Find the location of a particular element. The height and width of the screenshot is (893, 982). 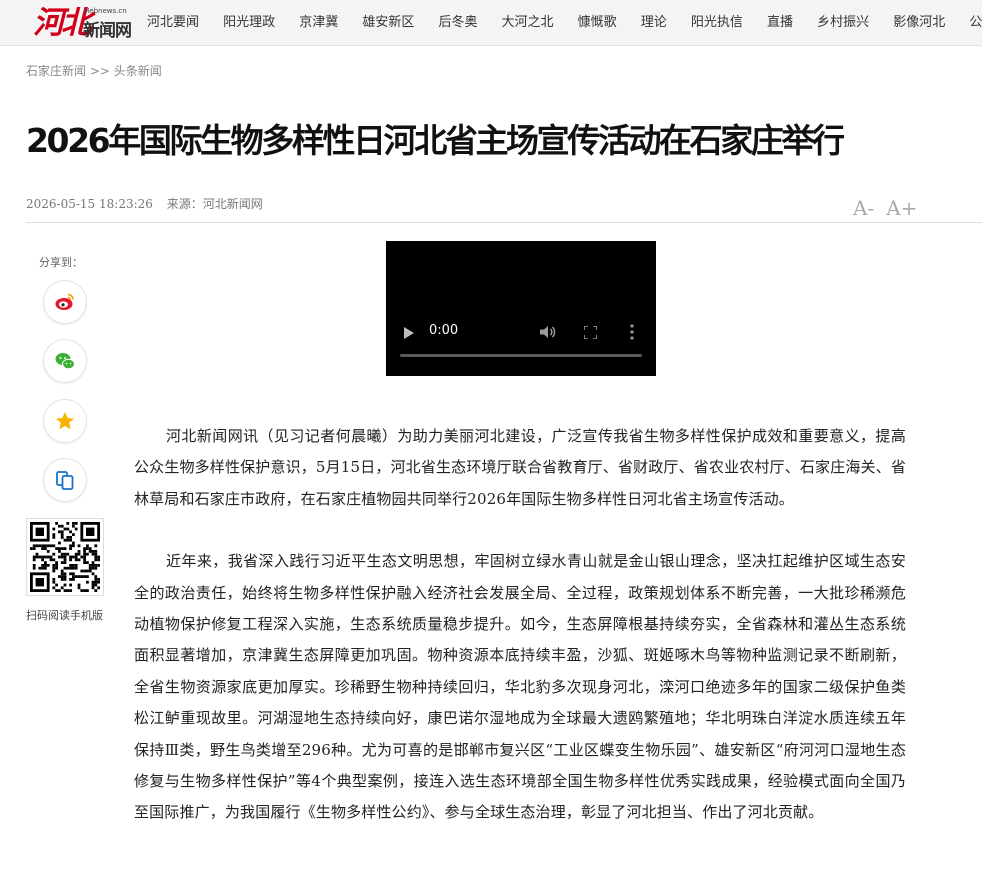

nav-item-post-olympics: 后冬奥 is located at coordinates (457, 22).